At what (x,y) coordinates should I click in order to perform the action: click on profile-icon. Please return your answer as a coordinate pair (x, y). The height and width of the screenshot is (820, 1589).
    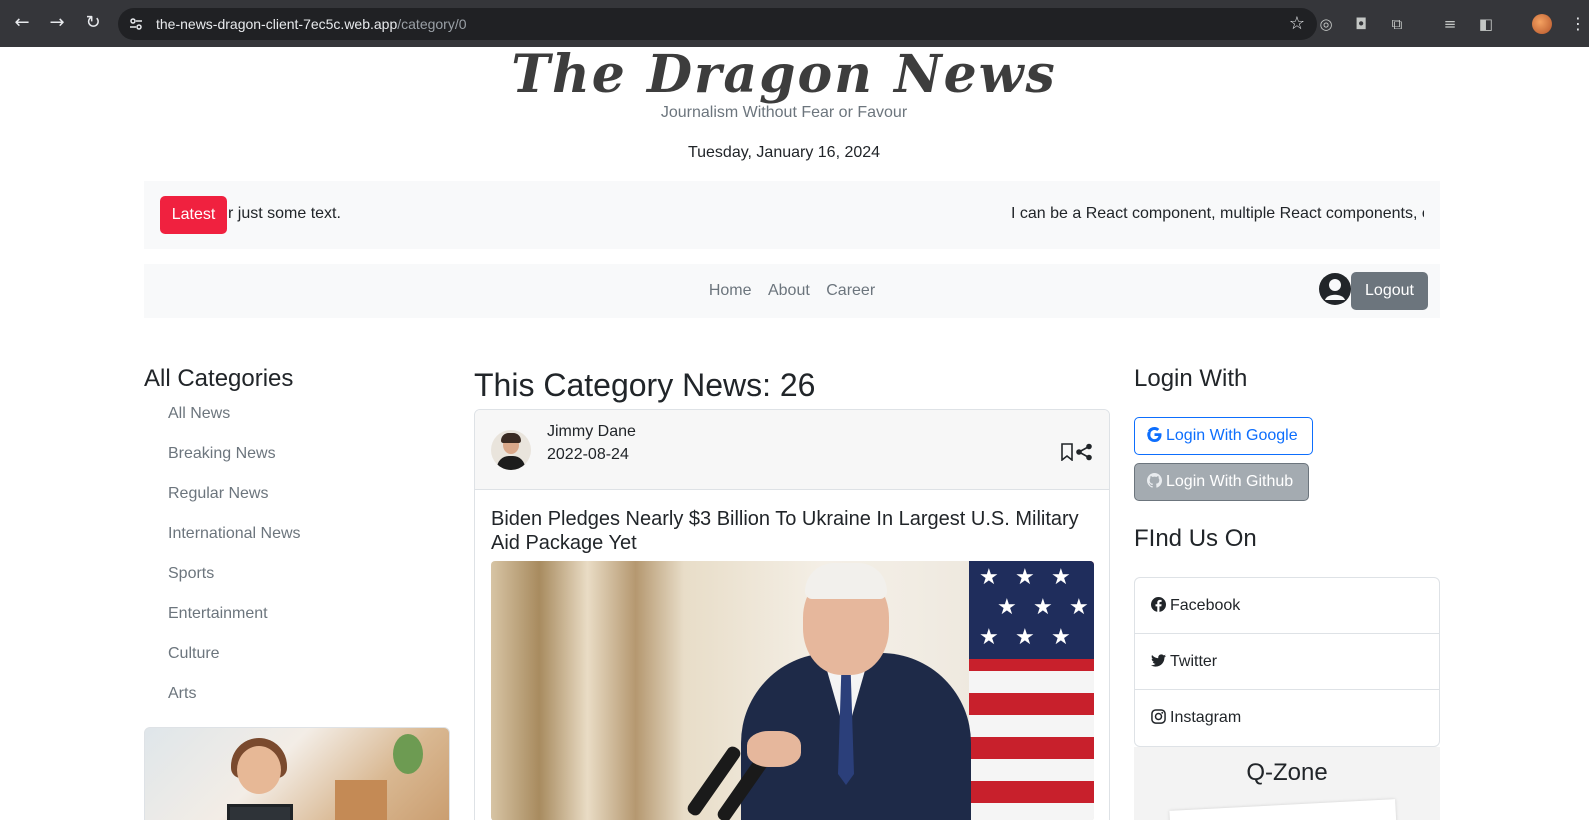
    Looking at the image, I should click on (1542, 24).